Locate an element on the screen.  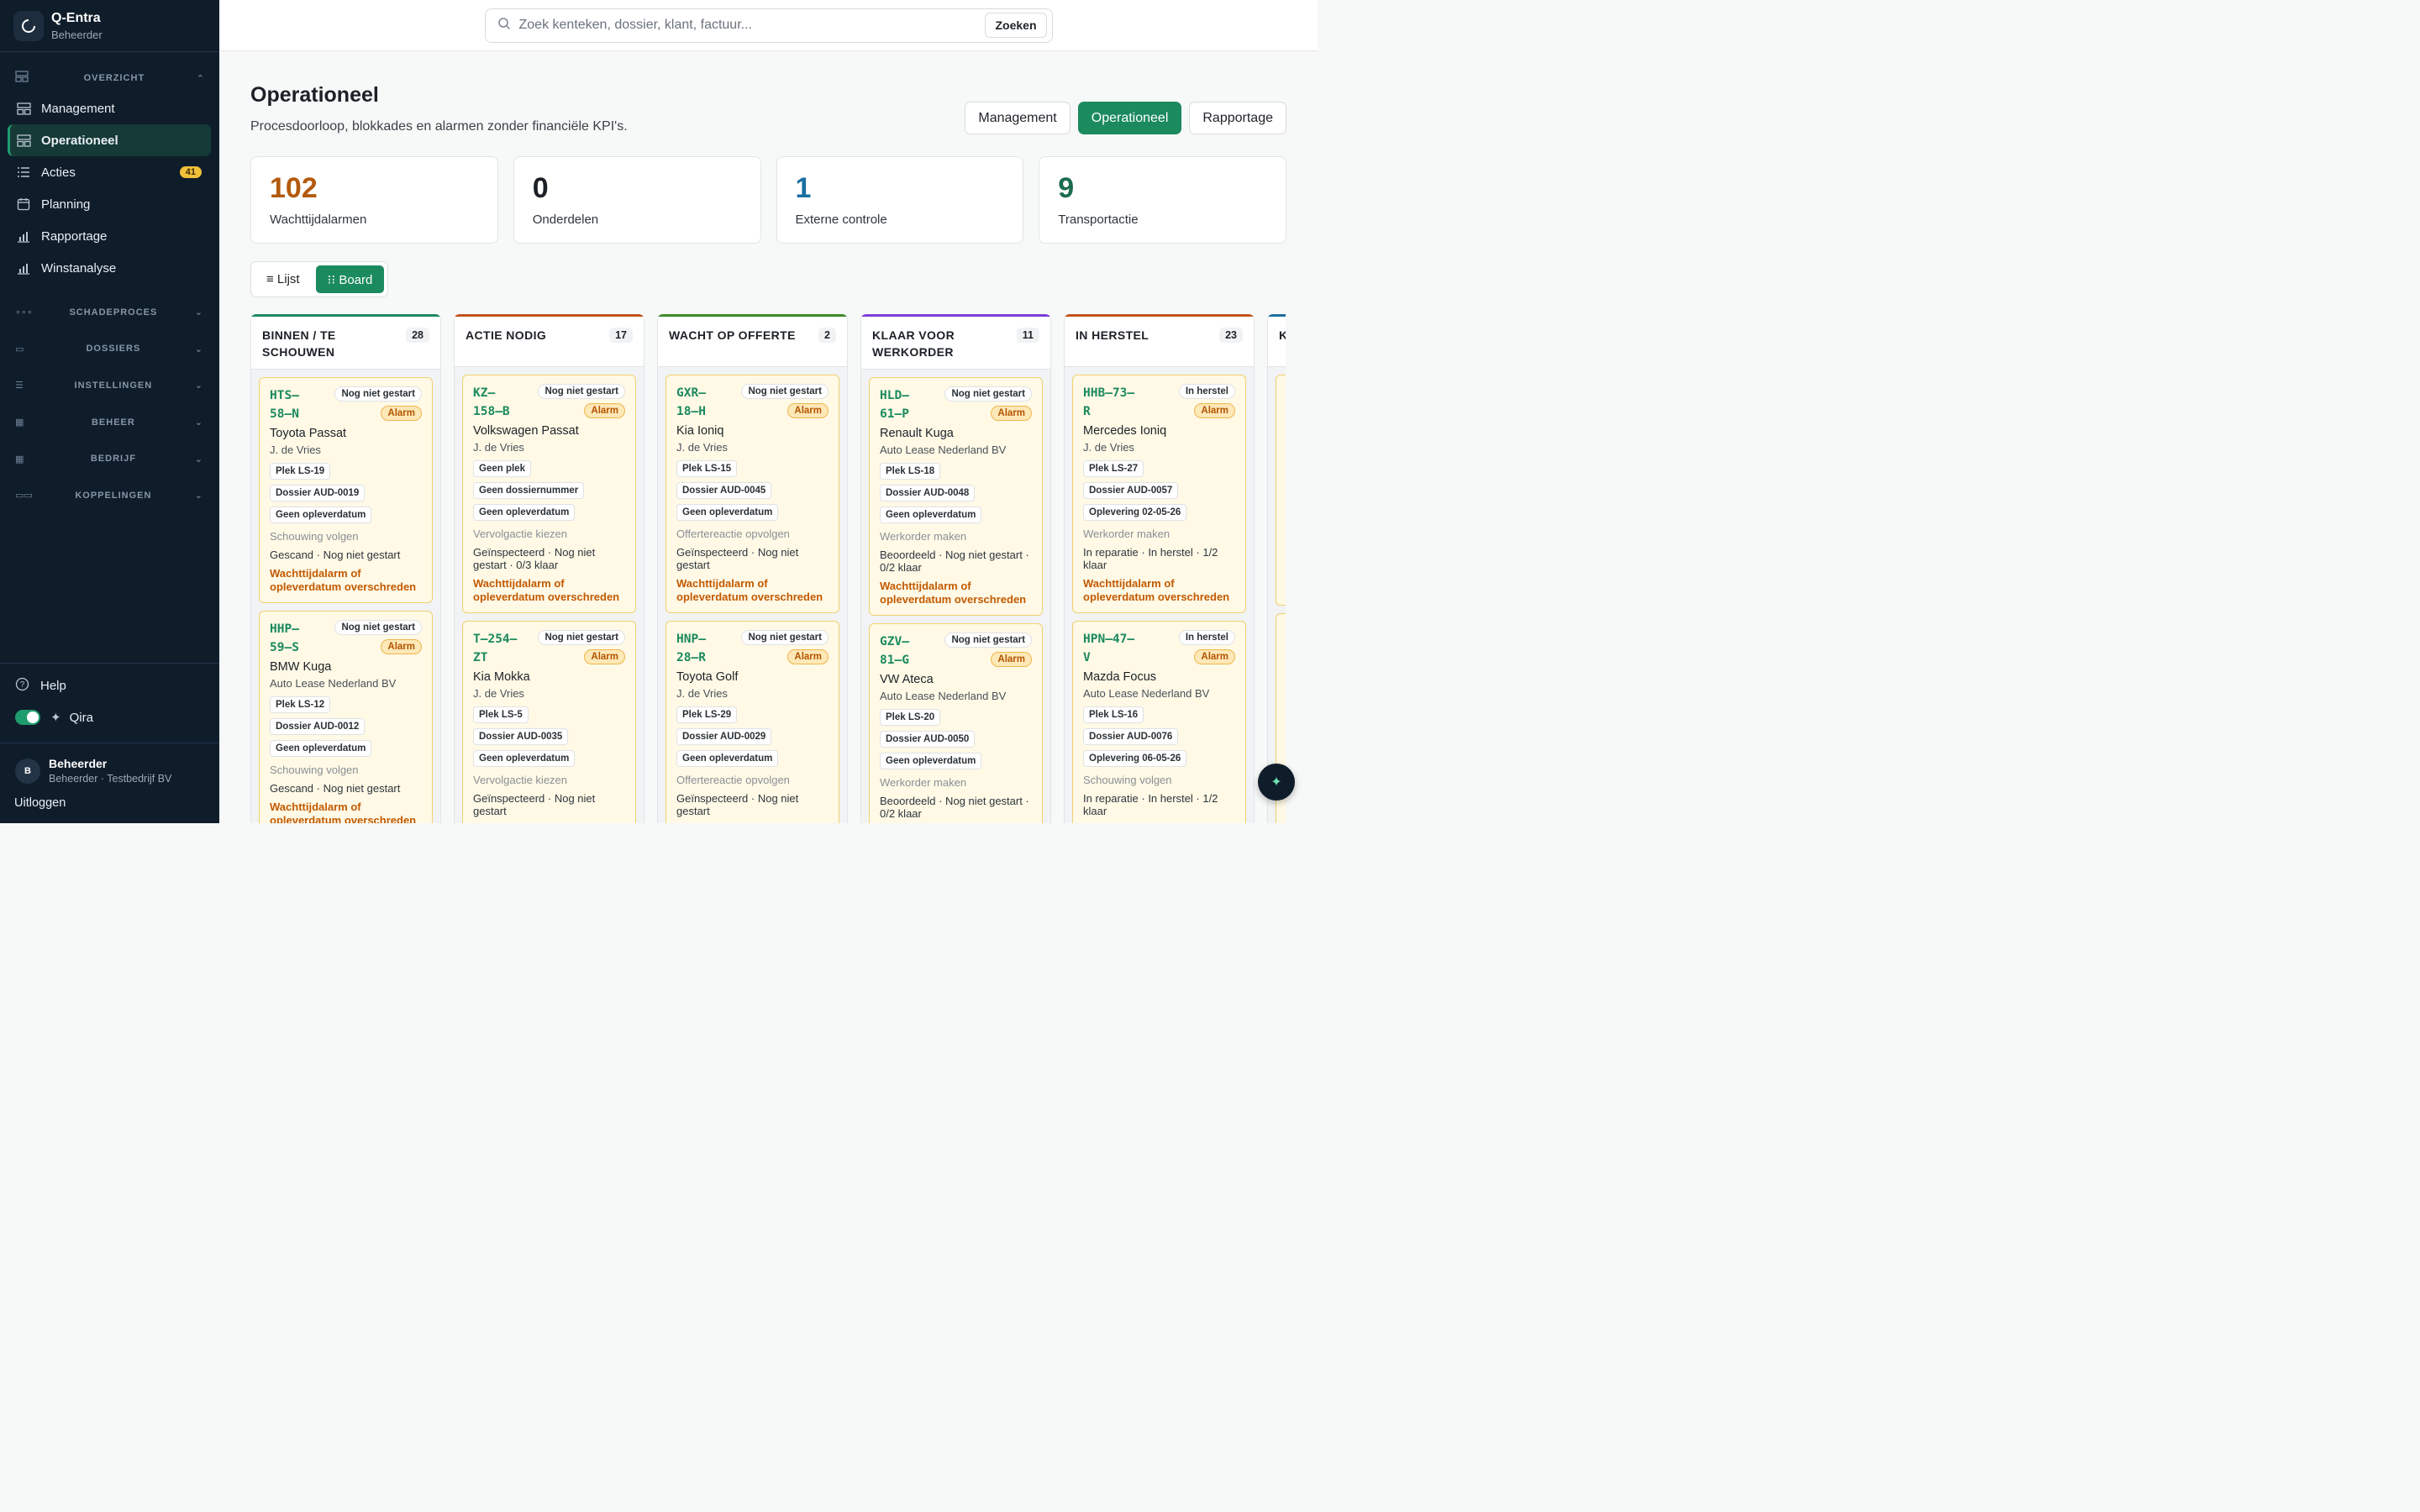
plate-line: 58–N is located at coordinates (284, 414).